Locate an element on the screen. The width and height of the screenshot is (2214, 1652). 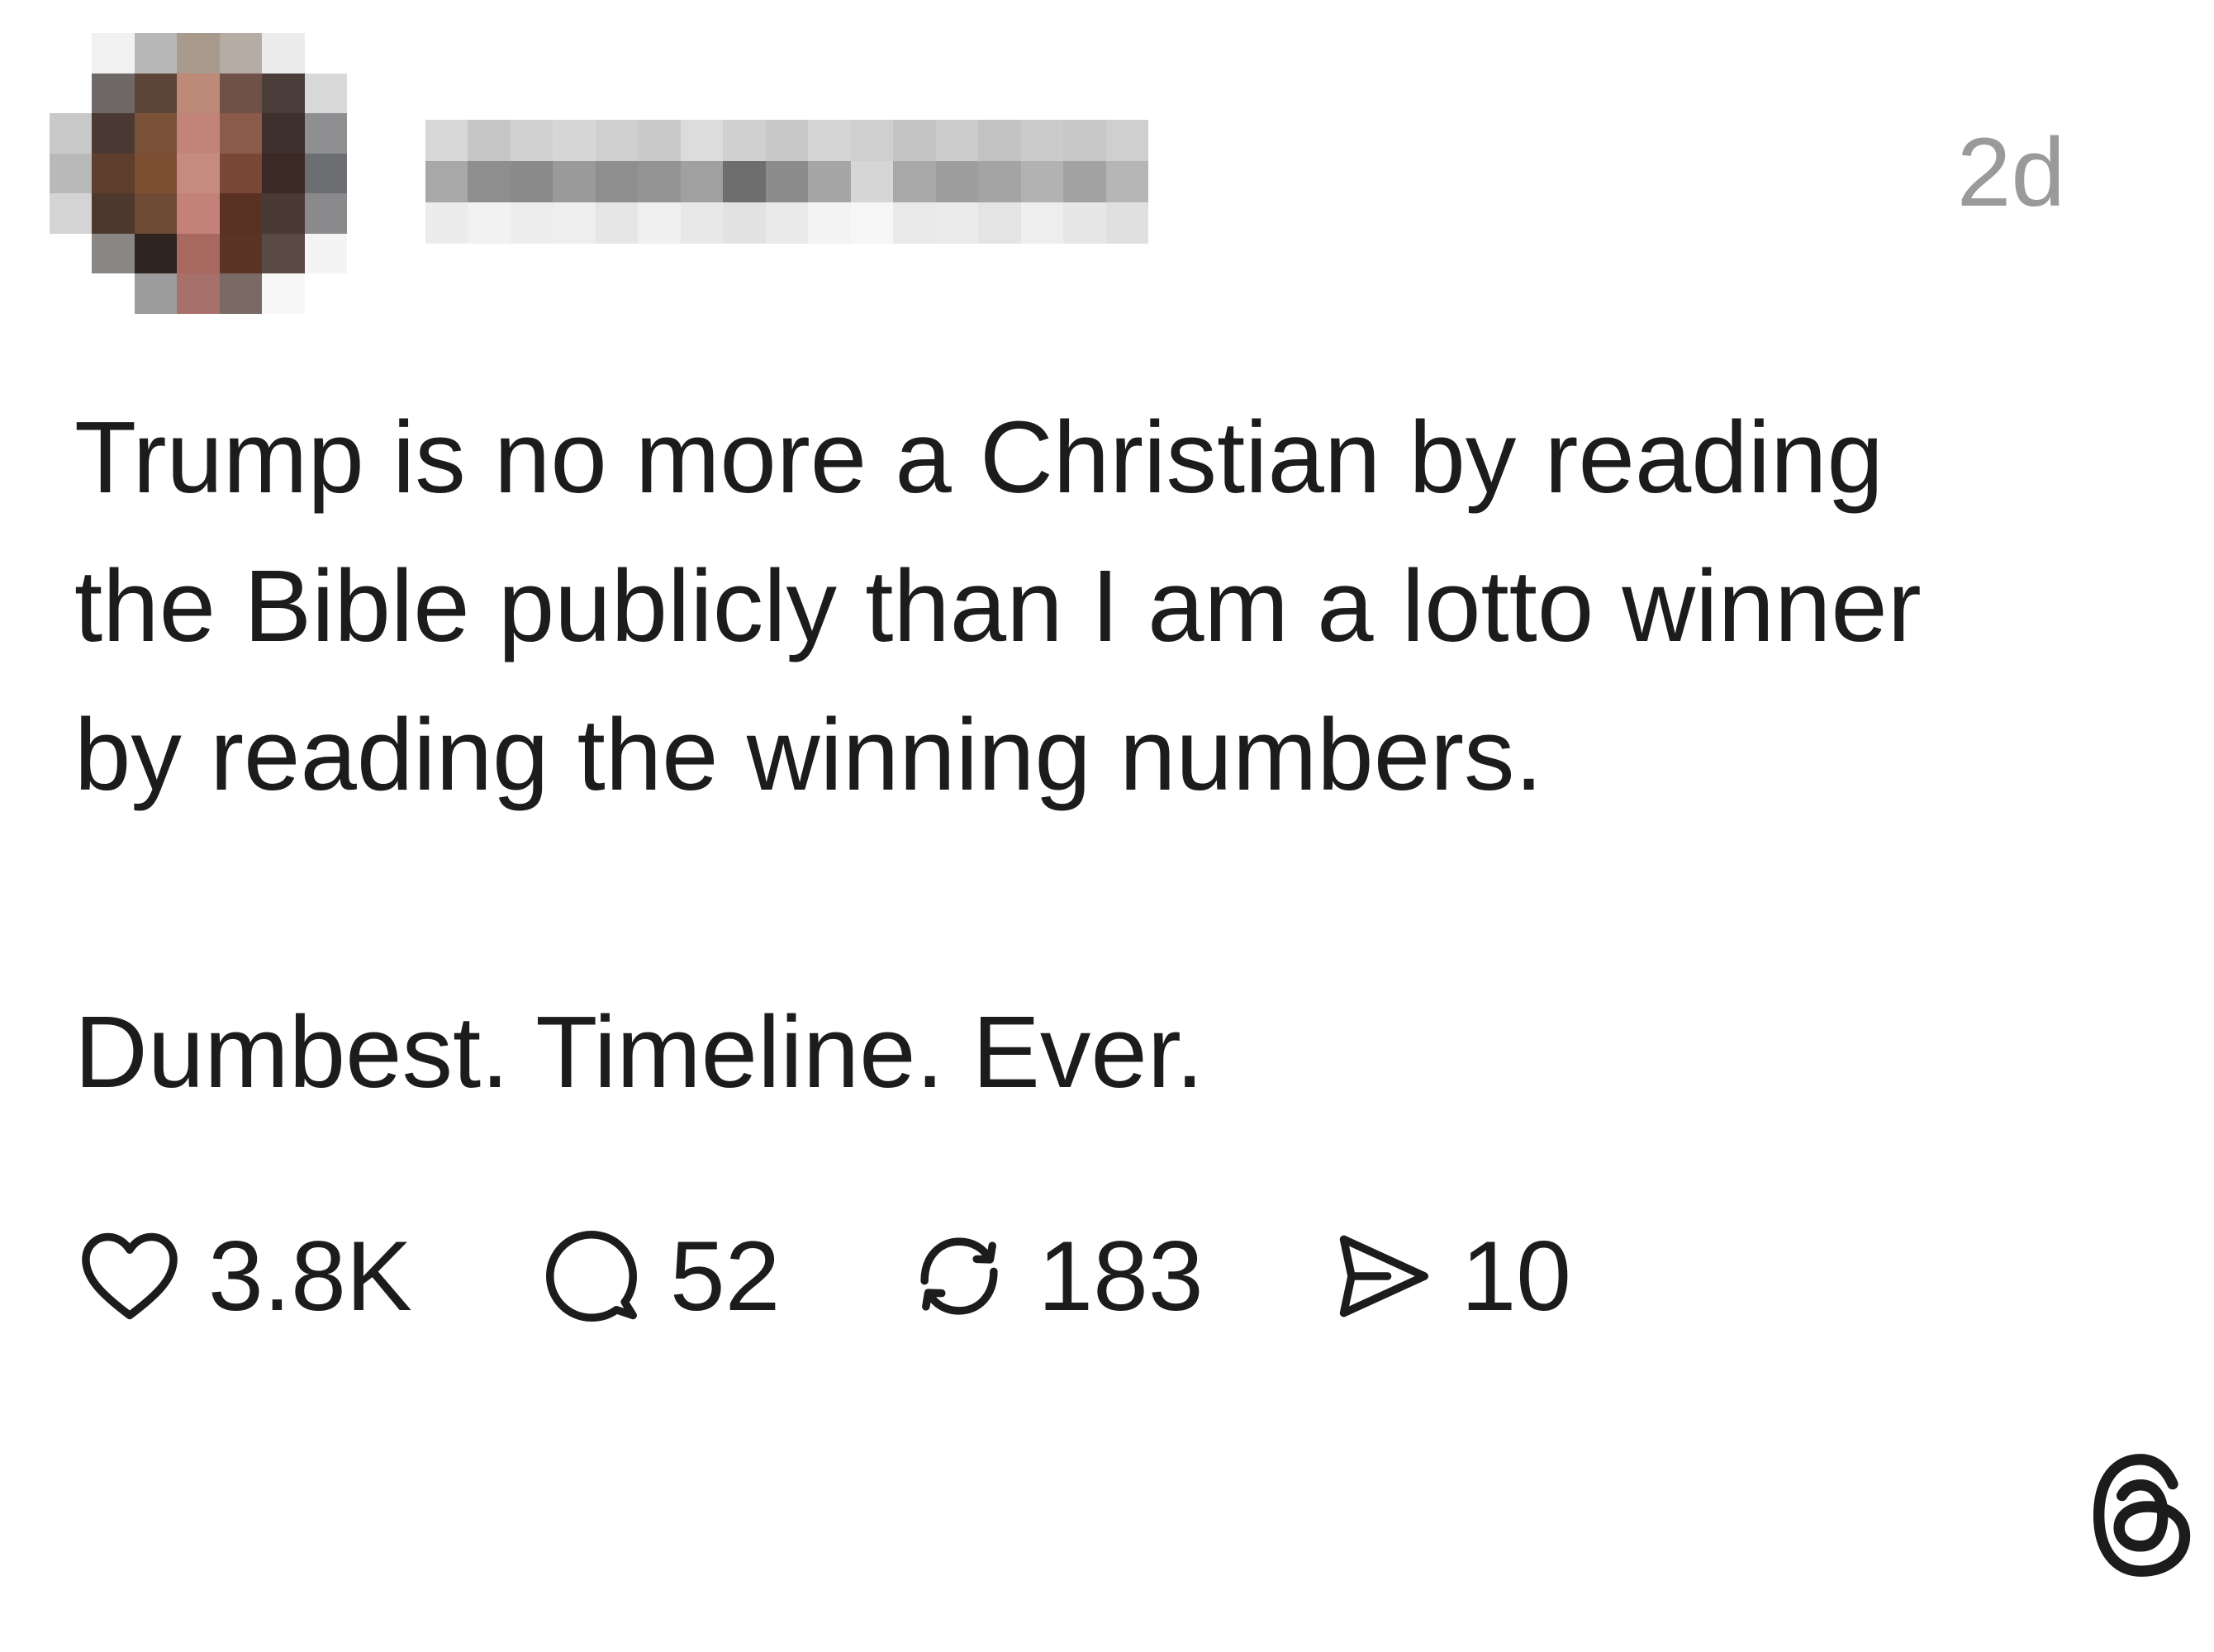
send-icon is located at coordinates (1383, 1276).